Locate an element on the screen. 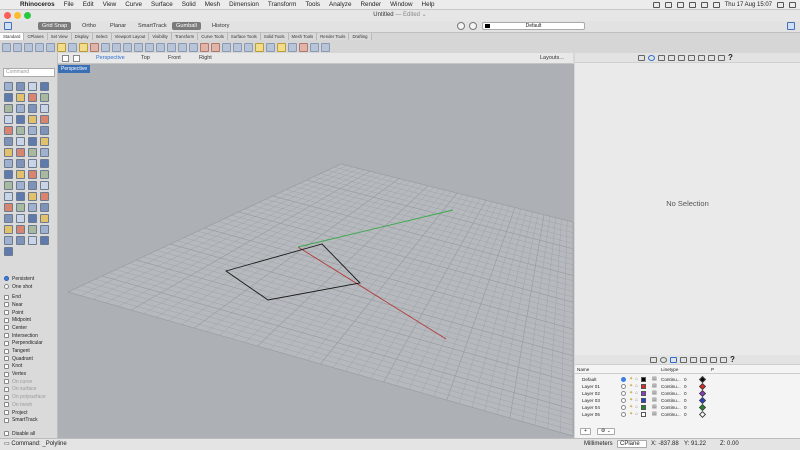 The height and width of the screenshot is (450, 800). zoom-extents-icon is located at coordinates (160, 47).